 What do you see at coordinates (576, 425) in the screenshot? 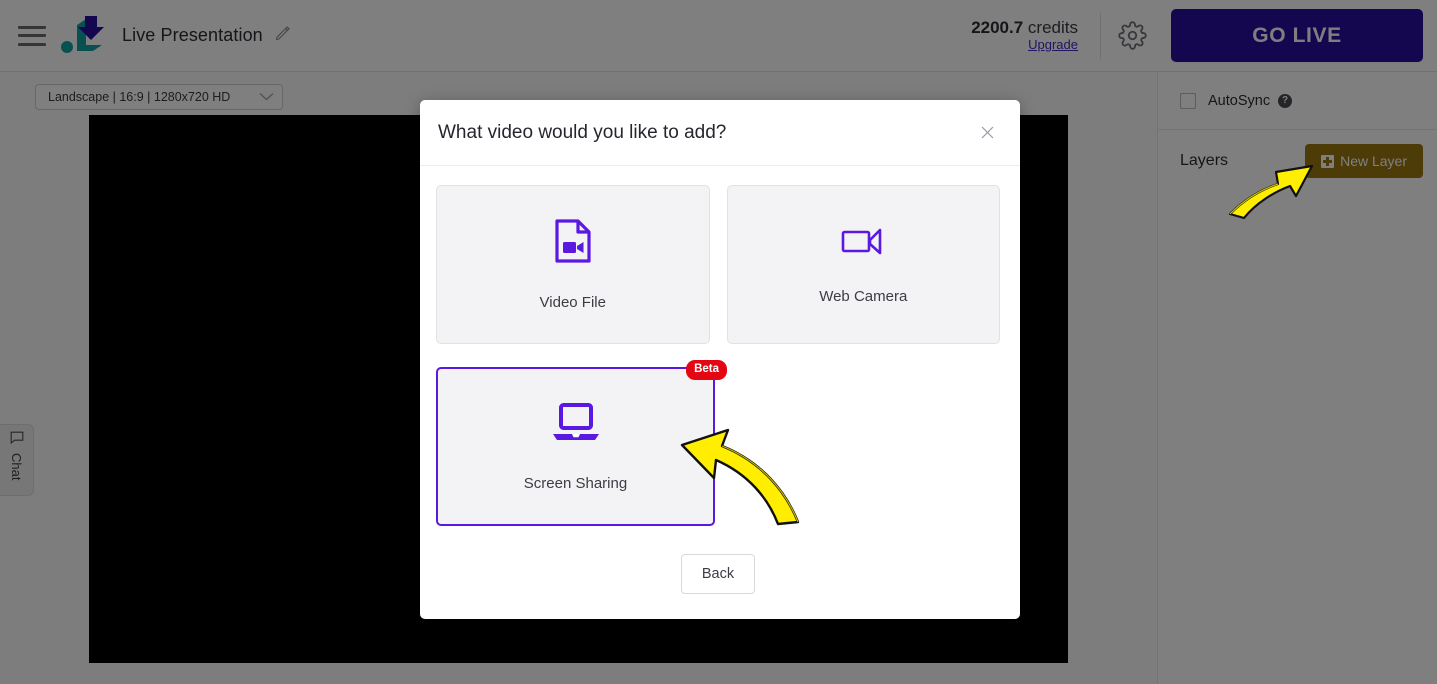
I see `screen-sharing-icon` at bounding box center [576, 425].